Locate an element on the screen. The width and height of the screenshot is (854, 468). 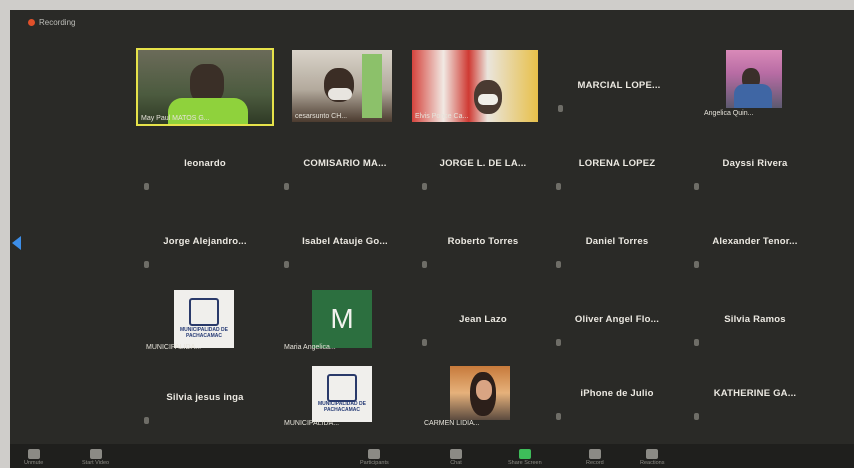
participants-button: Participants is located at coordinates (374, 457).